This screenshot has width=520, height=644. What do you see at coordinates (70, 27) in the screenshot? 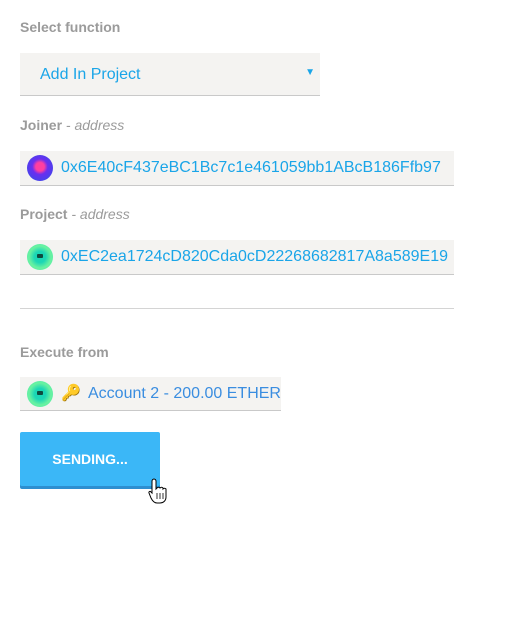
I see `select-function-label: Select function` at bounding box center [70, 27].